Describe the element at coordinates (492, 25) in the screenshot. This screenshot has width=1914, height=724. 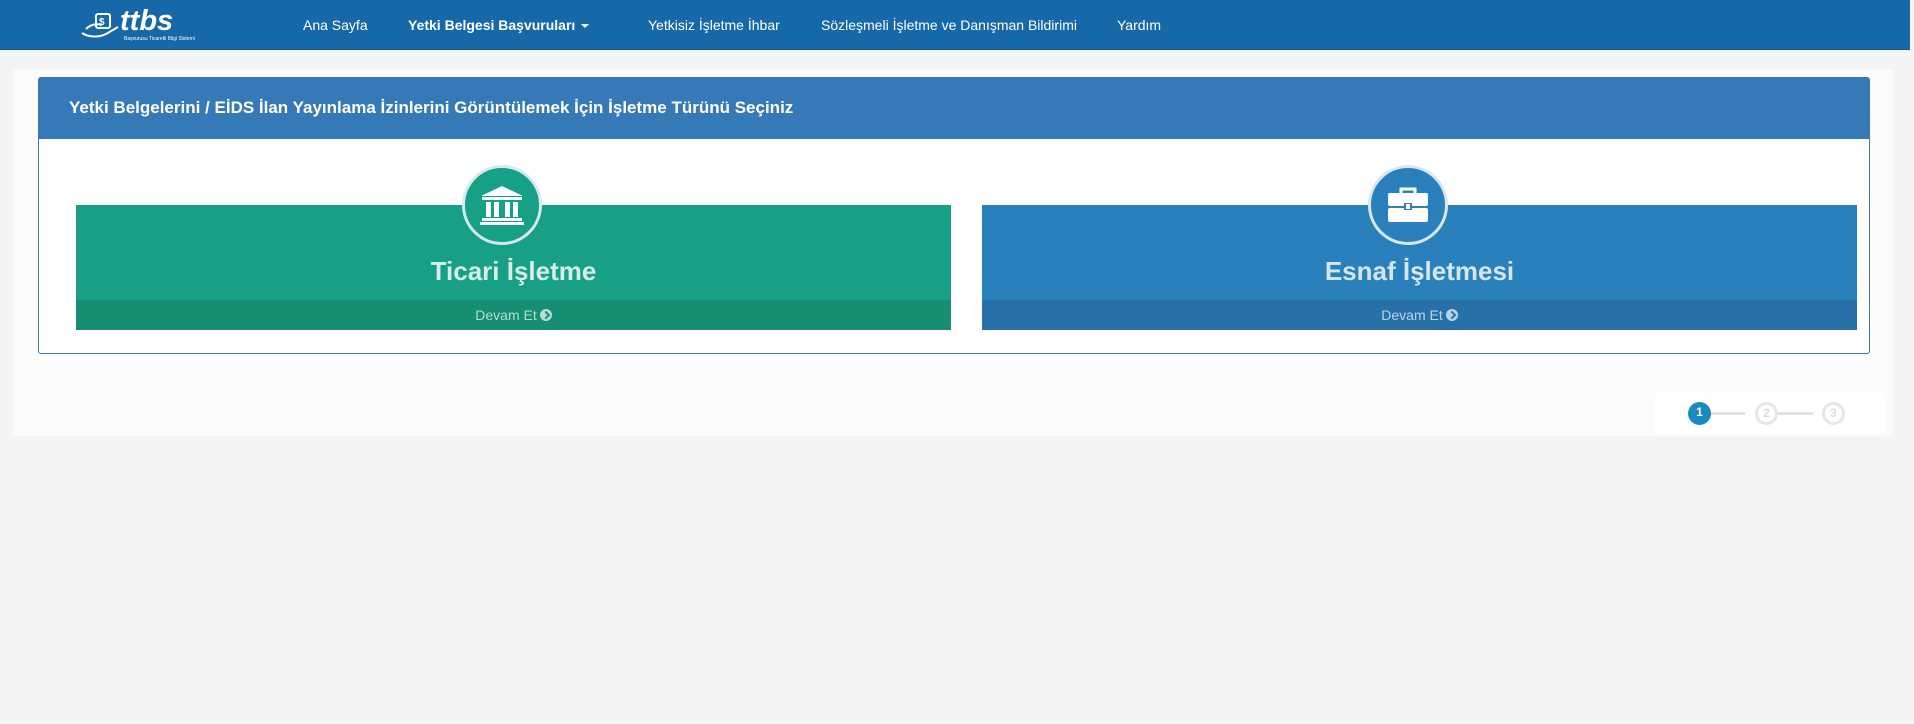
I see `nav-applications-label: Yetki Belgesi Başvuruları` at that location.